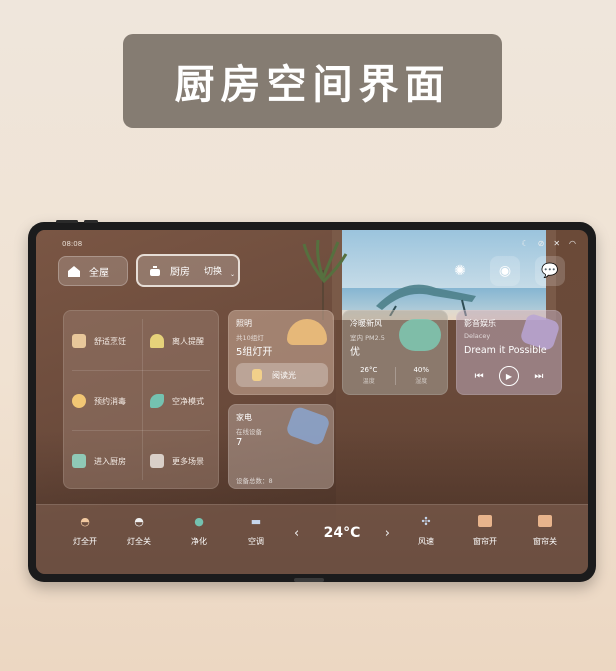  Describe the element at coordinates (79, 401) in the screenshot. I see `sun-icon` at that location.